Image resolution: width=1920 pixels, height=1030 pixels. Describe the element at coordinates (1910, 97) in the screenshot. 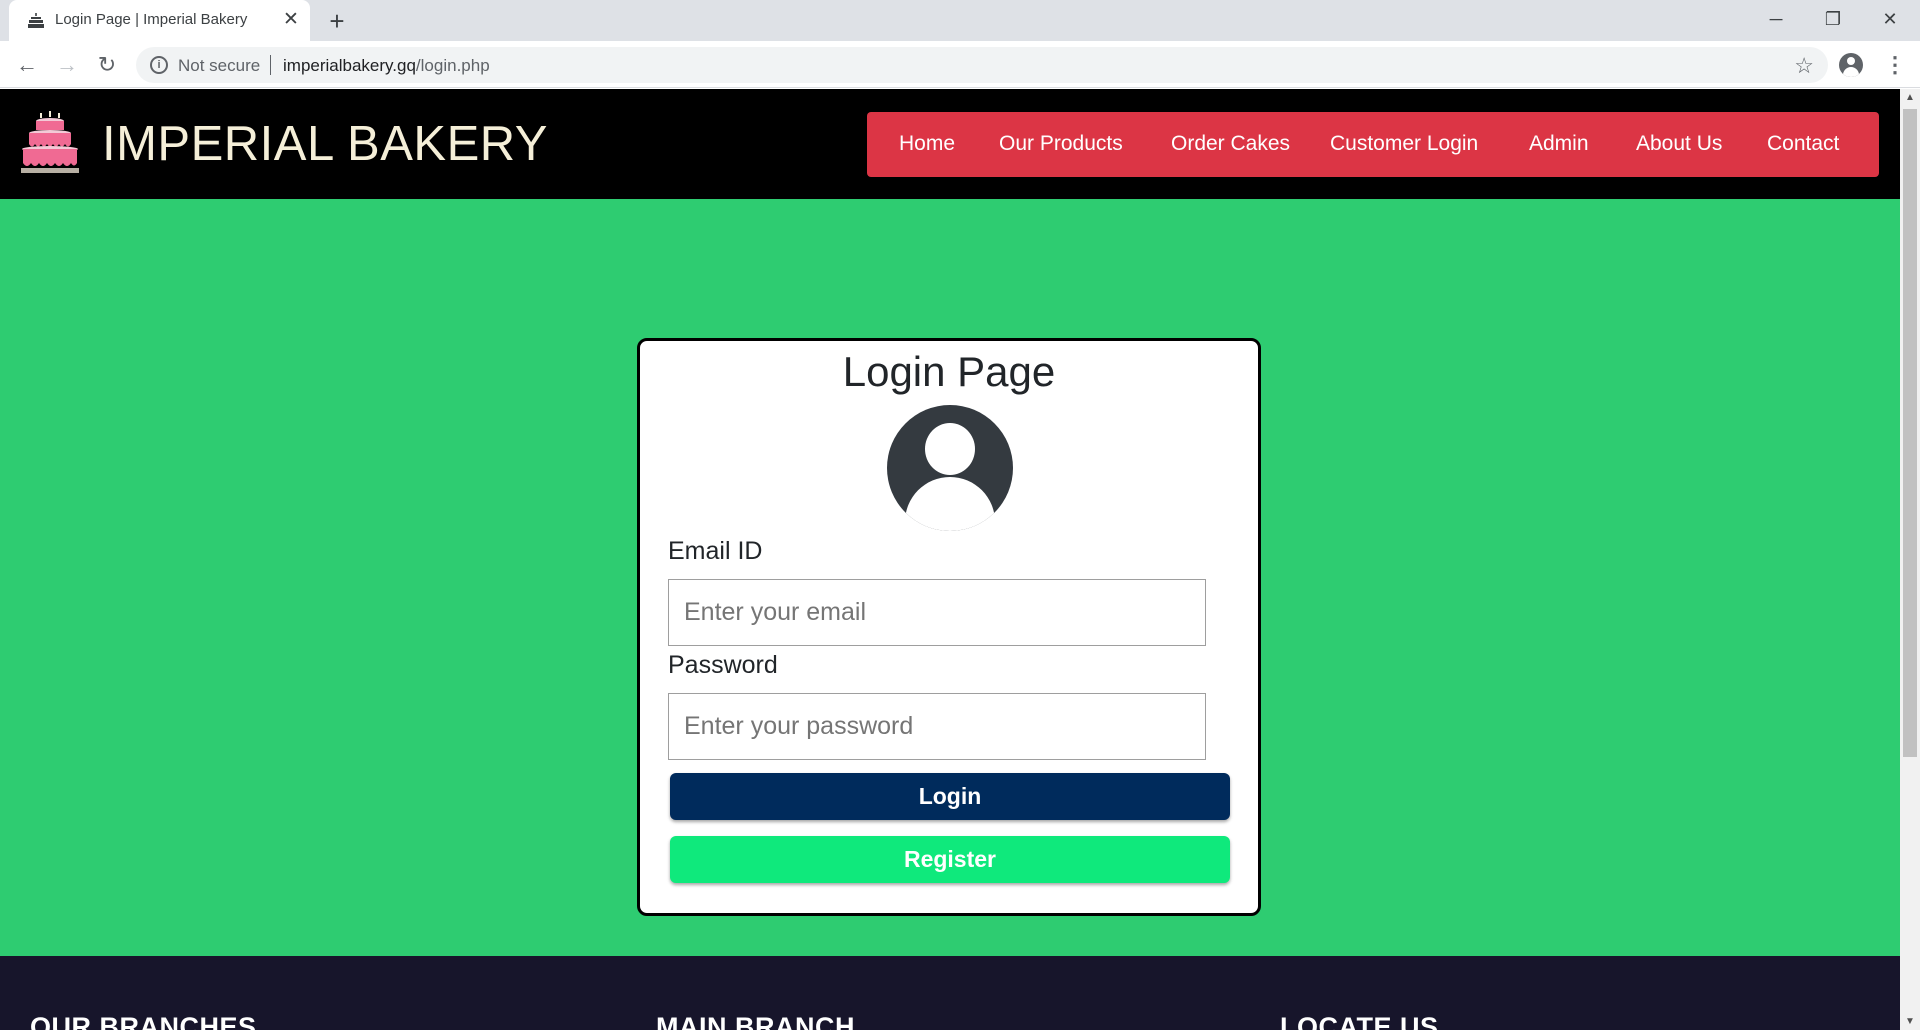

I see `scroll-up-arrow: ▲` at that location.